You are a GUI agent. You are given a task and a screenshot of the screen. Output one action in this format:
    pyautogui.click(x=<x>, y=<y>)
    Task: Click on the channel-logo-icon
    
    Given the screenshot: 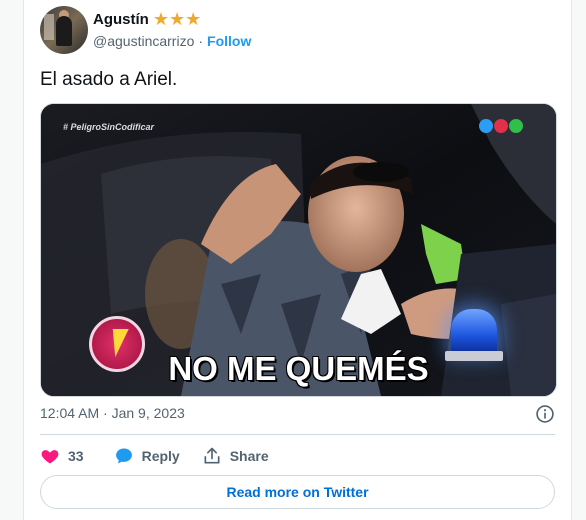 What is the action you would take?
    pyautogui.click(x=501, y=126)
    